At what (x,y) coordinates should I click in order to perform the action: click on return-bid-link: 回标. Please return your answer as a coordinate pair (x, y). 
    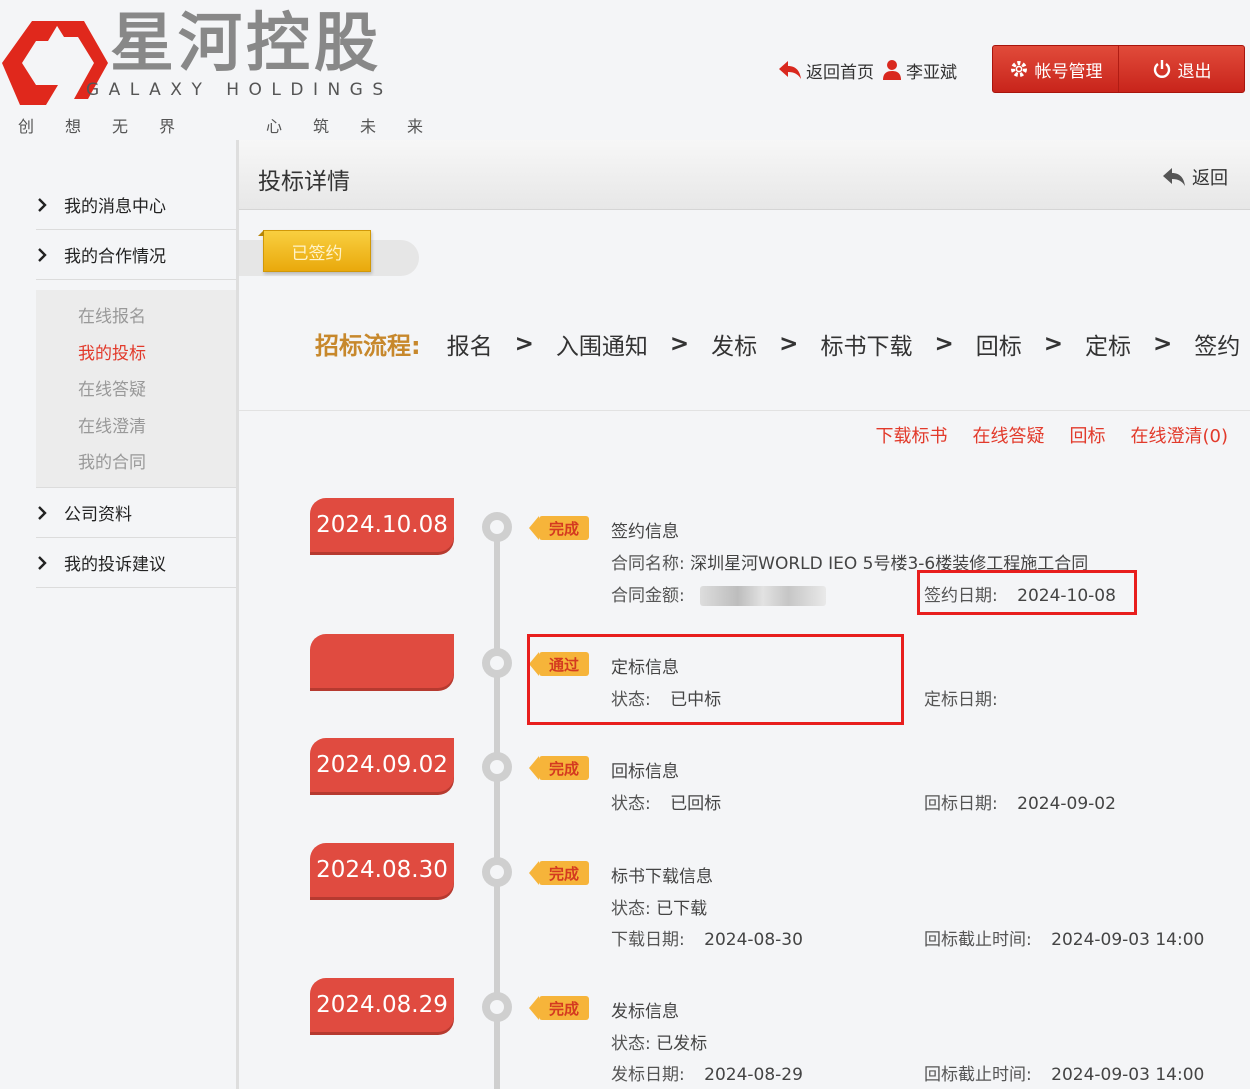
    Looking at the image, I should click on (1088, 435).